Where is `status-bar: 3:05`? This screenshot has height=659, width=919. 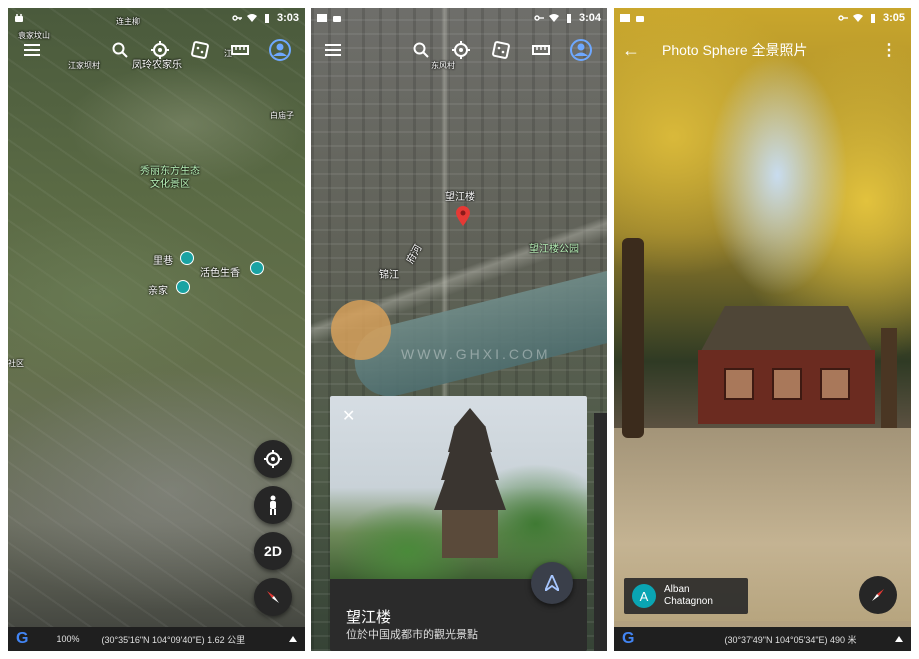
status-bar: 3:05 is located at coordinates (762, 18).